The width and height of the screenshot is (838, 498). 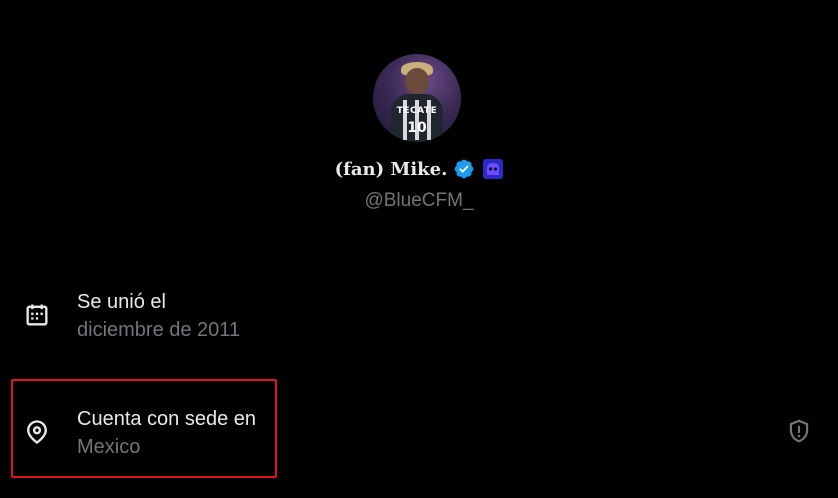 What do you see at coordinates (167, 419) in the screenshot?
I see `location-label: Cuenta con sede en` at bounding box center [167, 419].